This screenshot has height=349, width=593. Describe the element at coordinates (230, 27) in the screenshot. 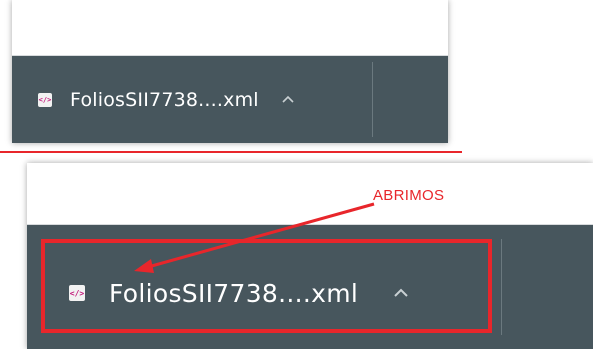

I see `page-content-strip` at that location.